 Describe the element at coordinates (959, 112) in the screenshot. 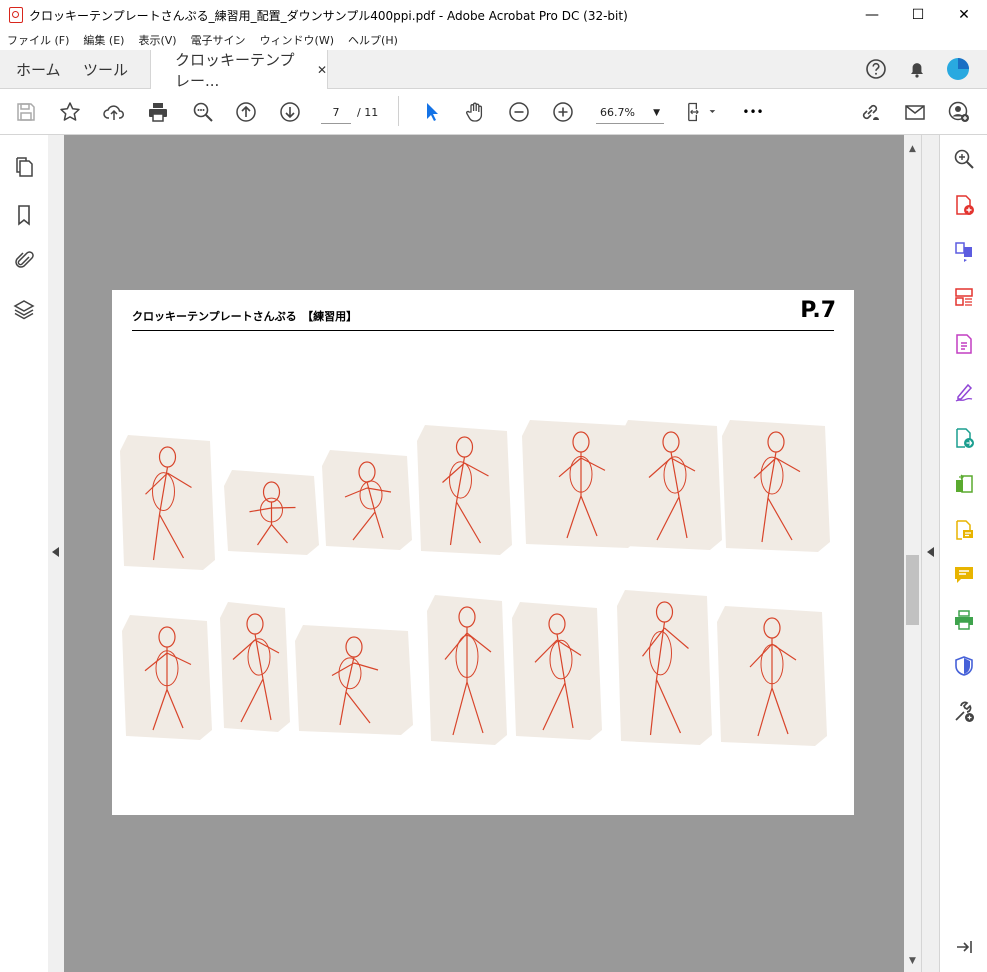

I see `share-people-icon` at that location.